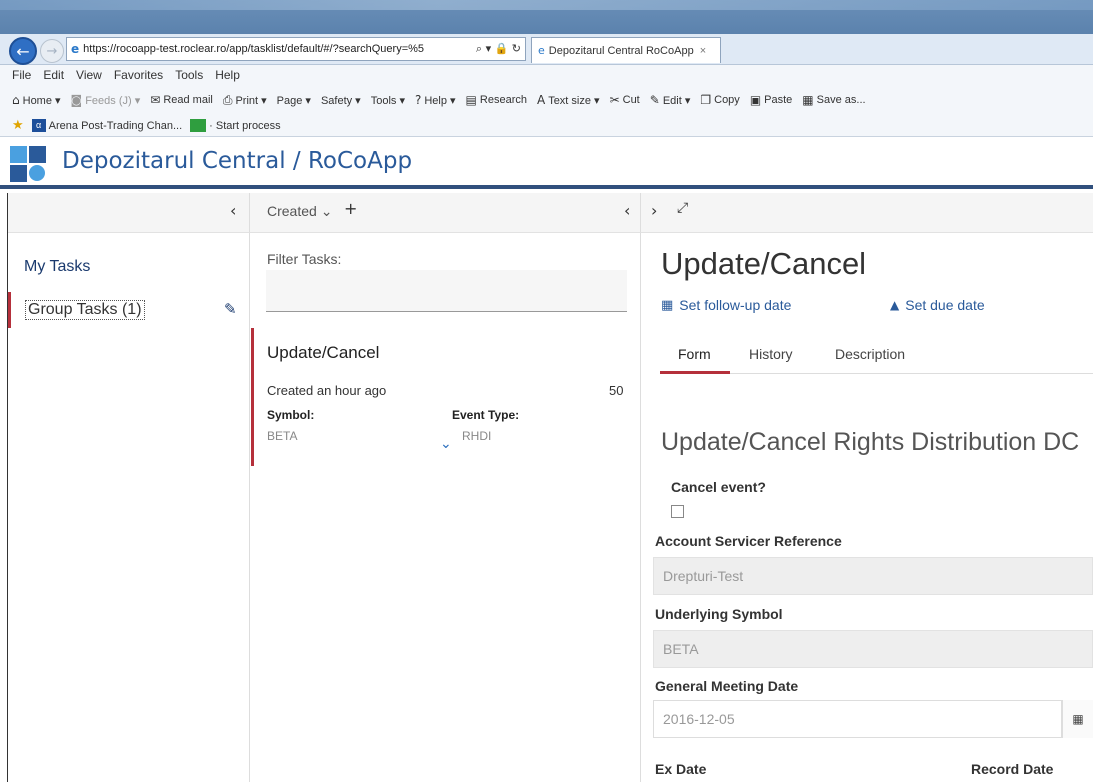 The image size is (1093, 782). I want to click on cut-icon: ✂, so click(614, 100).